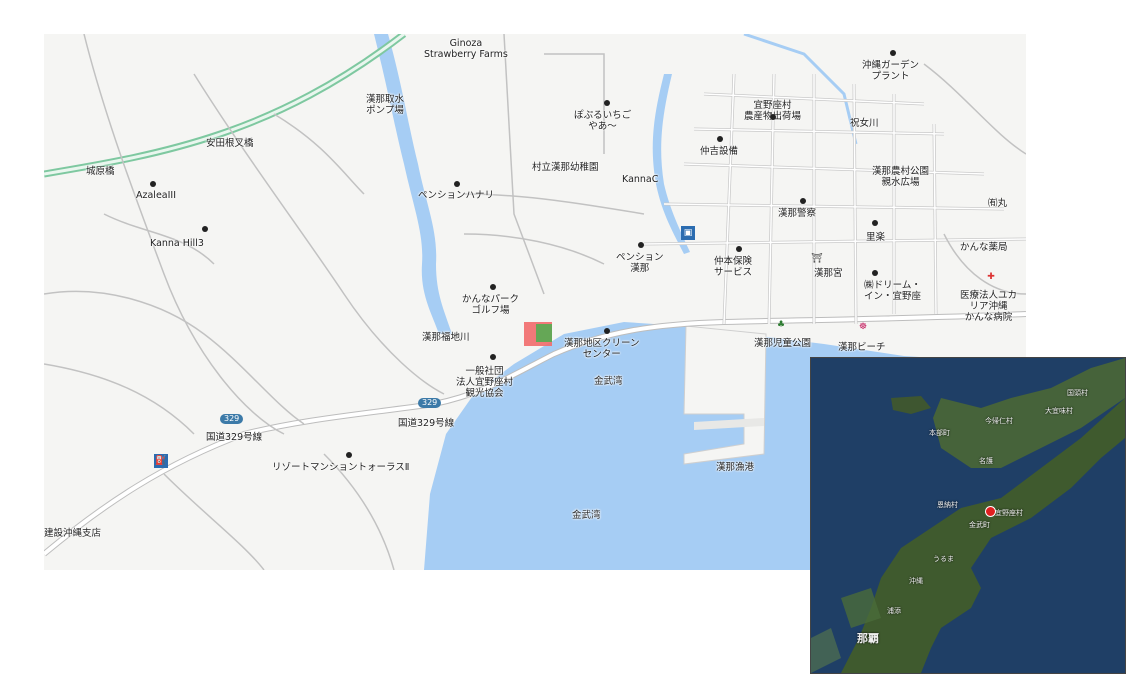  What do you see at coordinates (891, 71) in the screenshot?
I see `place-label: 沖縄ガーデン プラント` at bounding box center [891, 71].